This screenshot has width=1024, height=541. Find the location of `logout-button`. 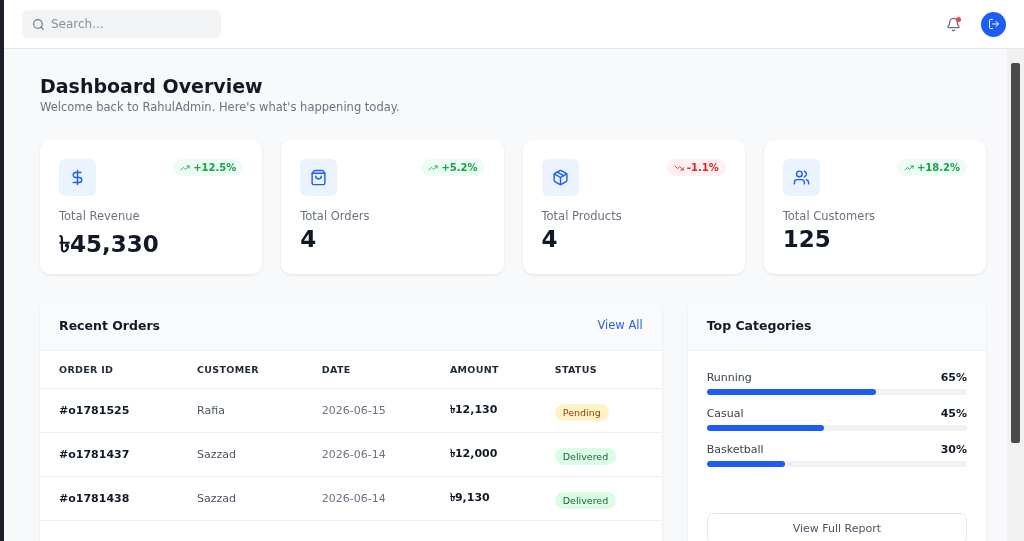

logout-button is located at coordinates (993, 24).